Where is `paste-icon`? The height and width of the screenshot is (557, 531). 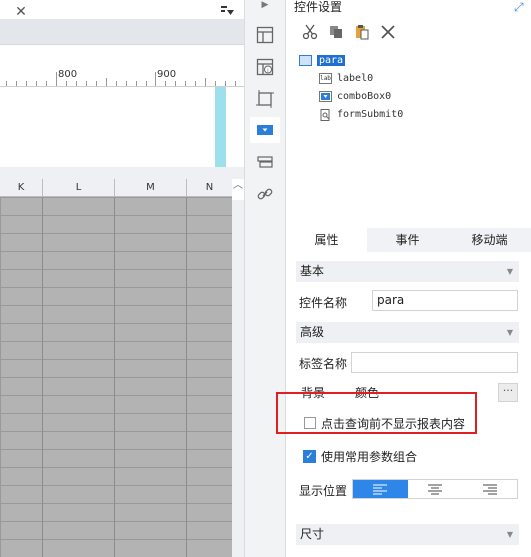
paste-icon is located at coordinates (362, 32).